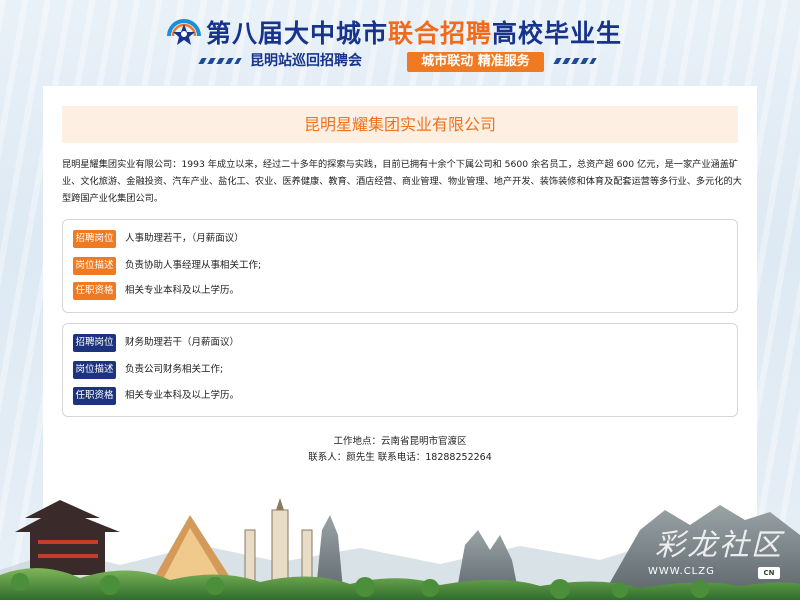 The image size is (800, 600). I want to click on subtitle: 昆明站巡回招聘会, so click(306, 61).